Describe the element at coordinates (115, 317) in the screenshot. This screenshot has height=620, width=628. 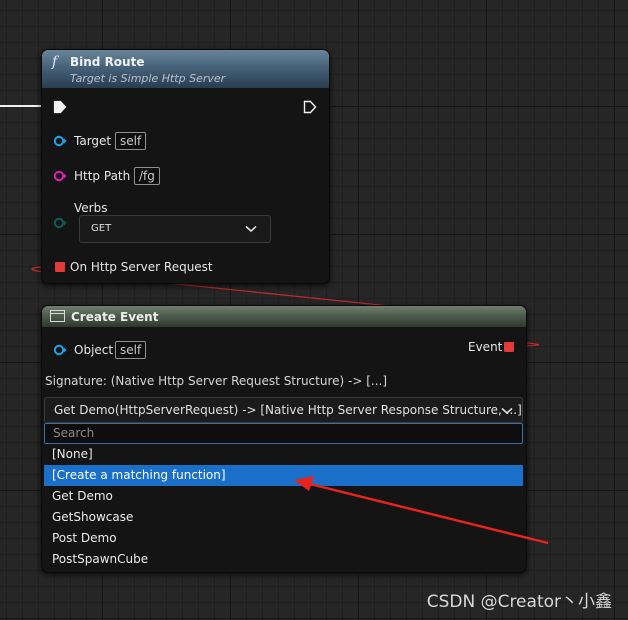
I see `create-event-title: Create Event` at that location.